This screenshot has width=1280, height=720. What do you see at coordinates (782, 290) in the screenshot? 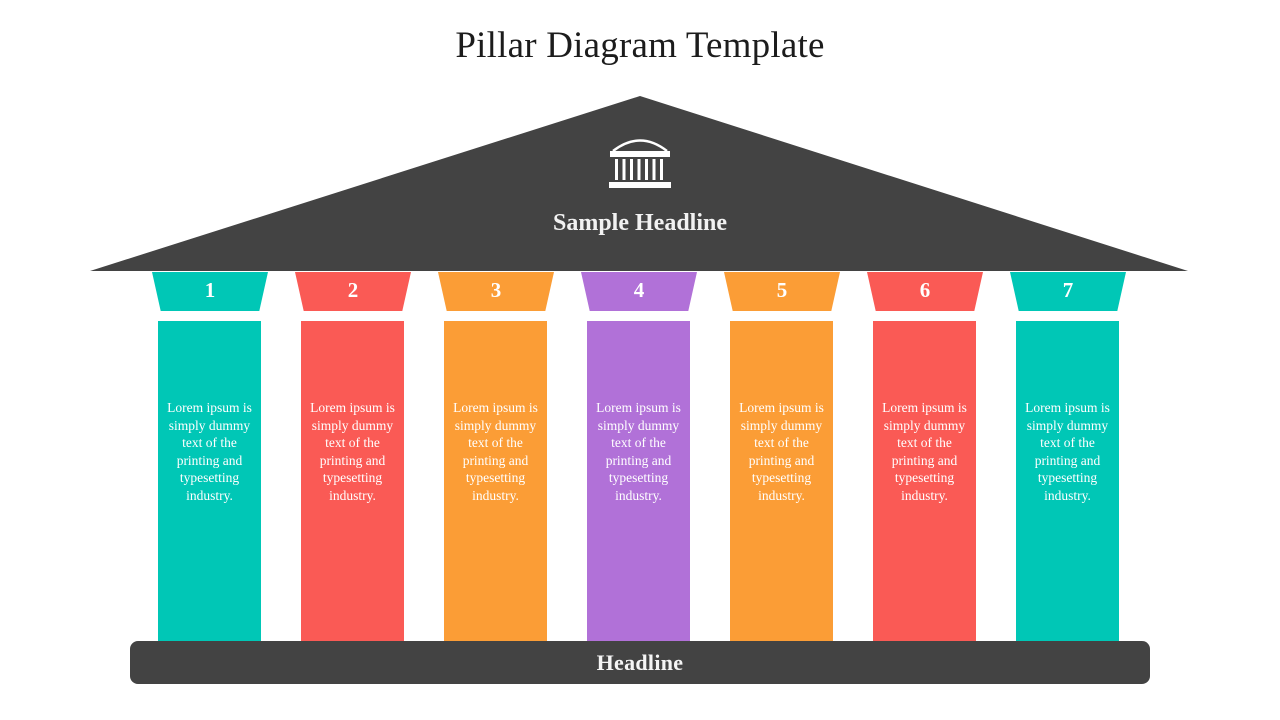
I see `pillar-number-5: 5` at bounding box center [782, 290].